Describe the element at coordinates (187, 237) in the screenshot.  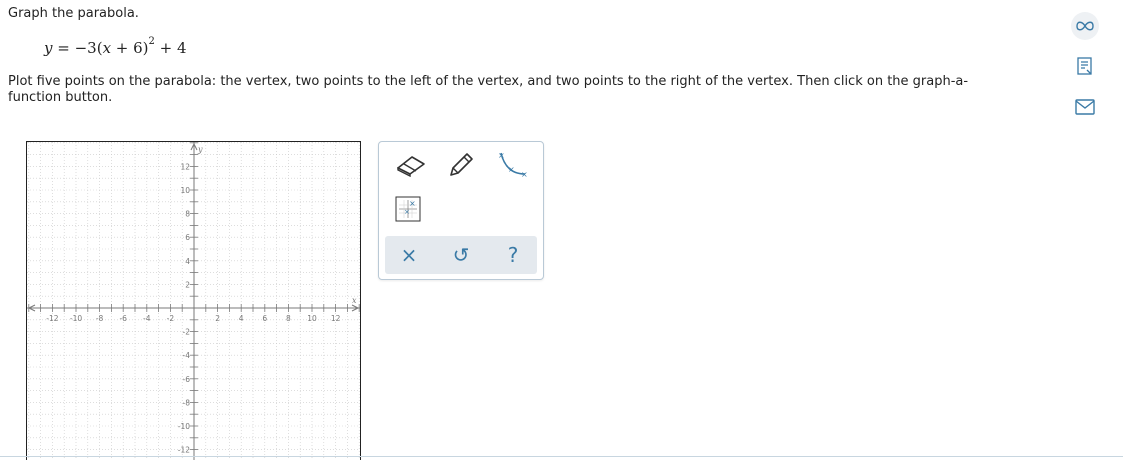
I see `y-tick-label: 6` at that location.